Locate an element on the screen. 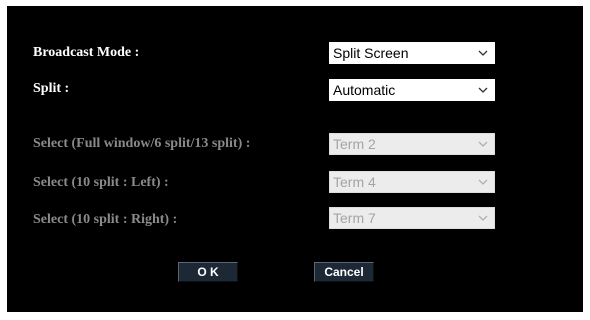 The width and height of the screenshot is (590, 320). split-value: Automatic is located at coordinates (364, 90).